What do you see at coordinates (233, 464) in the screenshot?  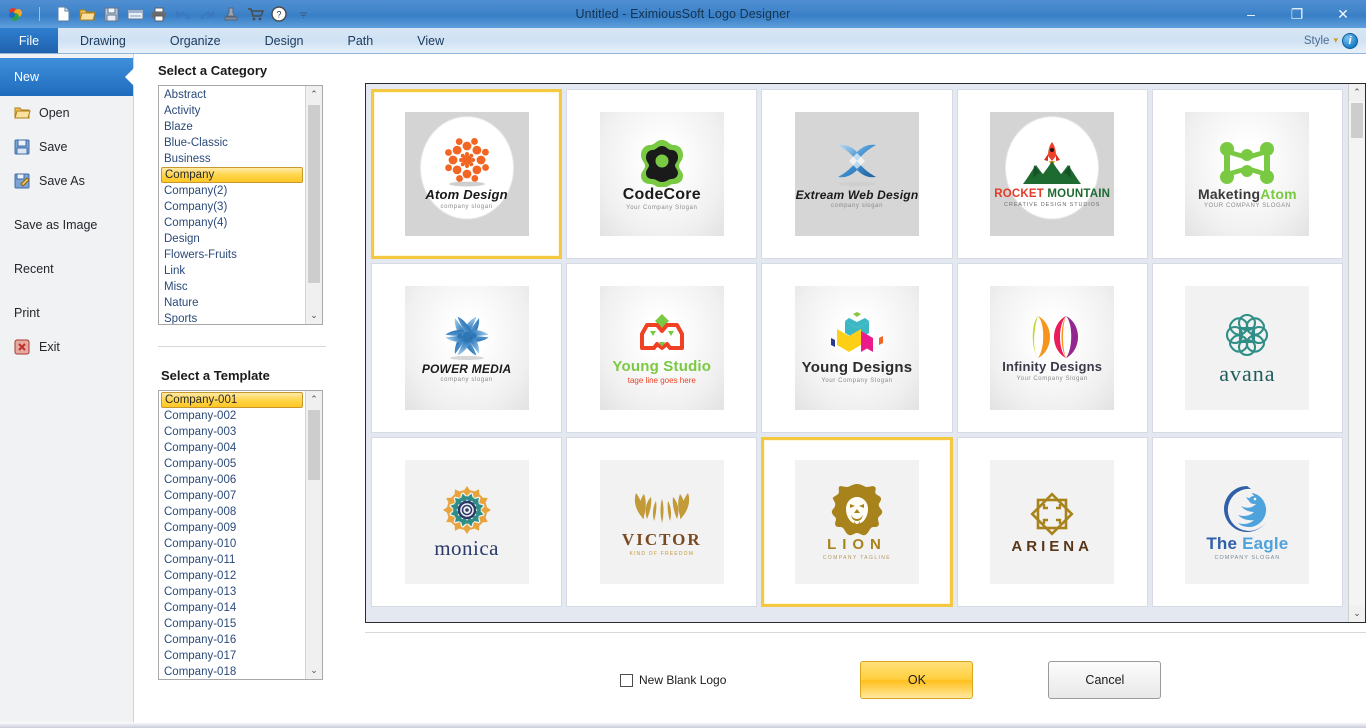 I see `template-list-item: Company-005` at bounding box center [233, 464].